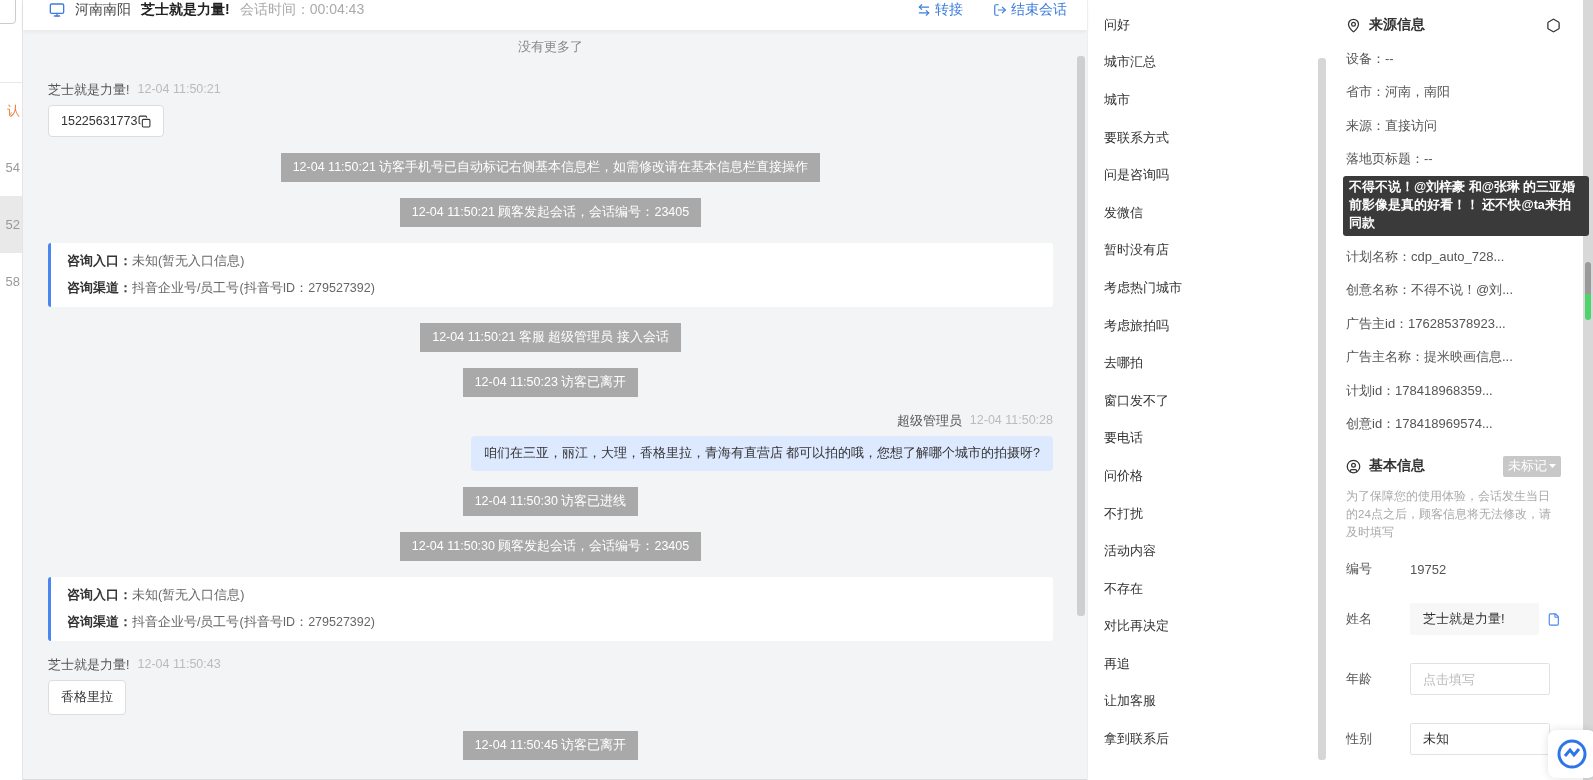 This screenshot has width=1593, height=780. Describe the element at coordinates (1397, 466) in the screenshot. I see `section-title: 基本信息` at that location.